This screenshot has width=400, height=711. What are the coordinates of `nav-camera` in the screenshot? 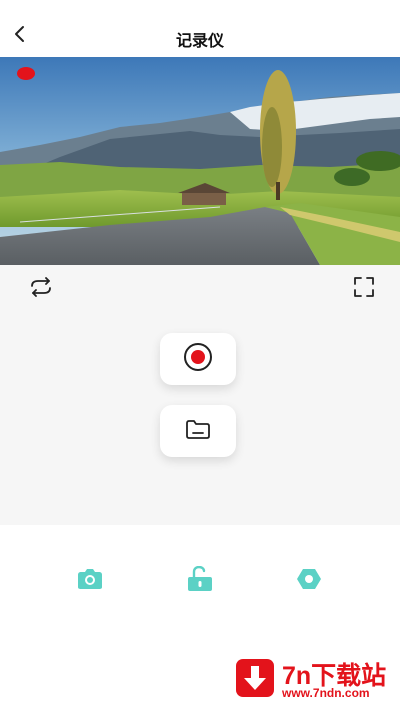 It's located at (90, 581).